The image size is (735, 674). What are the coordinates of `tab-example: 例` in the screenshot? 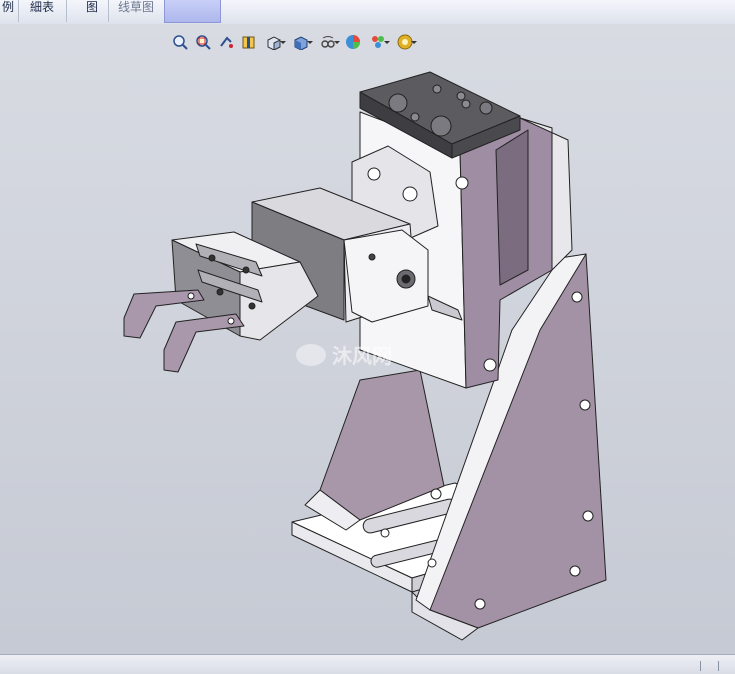 It's located at (8, 11).